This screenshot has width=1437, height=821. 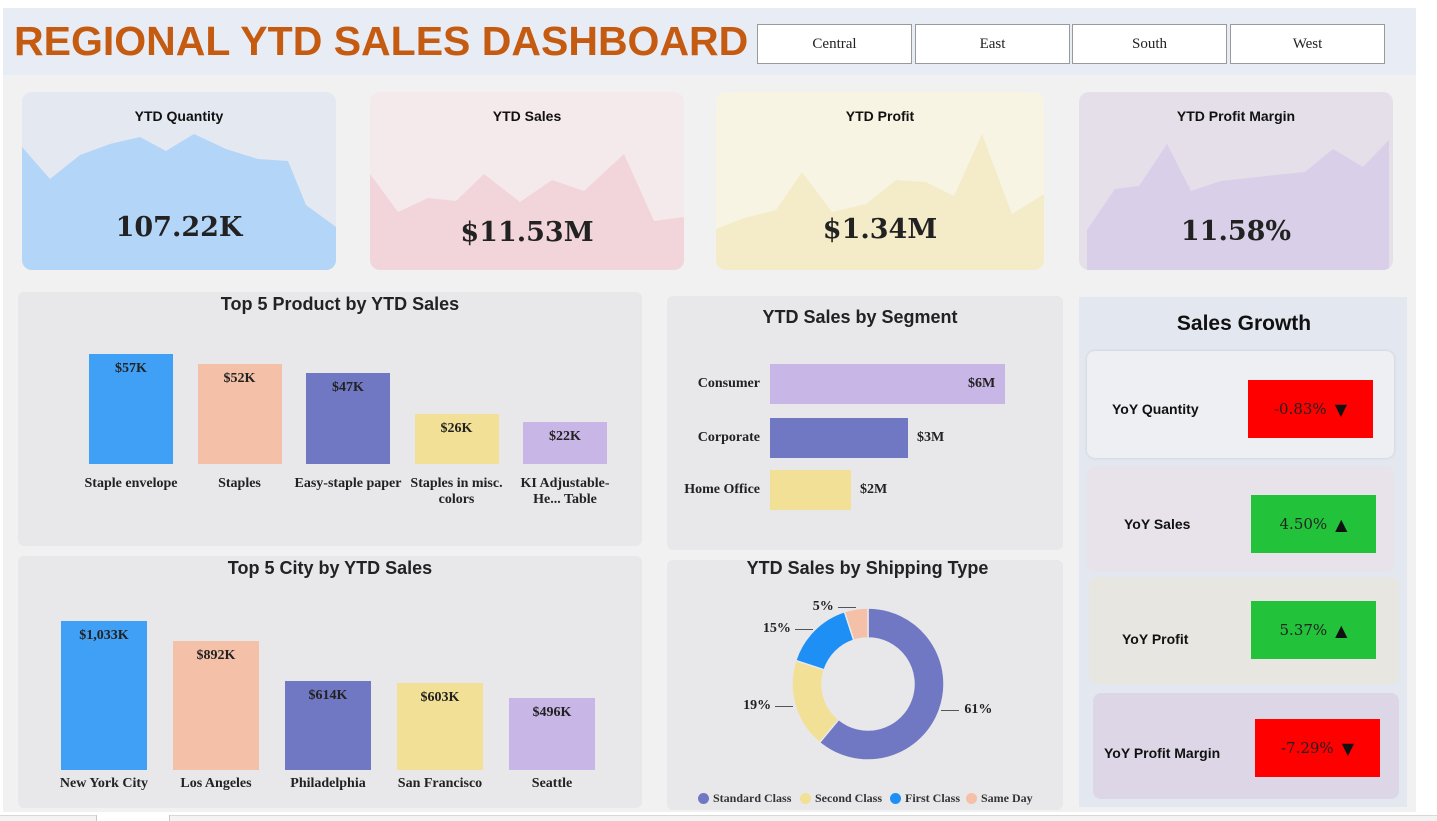 I want to click on segment-label: Corporate, so click(x=728, y=437).